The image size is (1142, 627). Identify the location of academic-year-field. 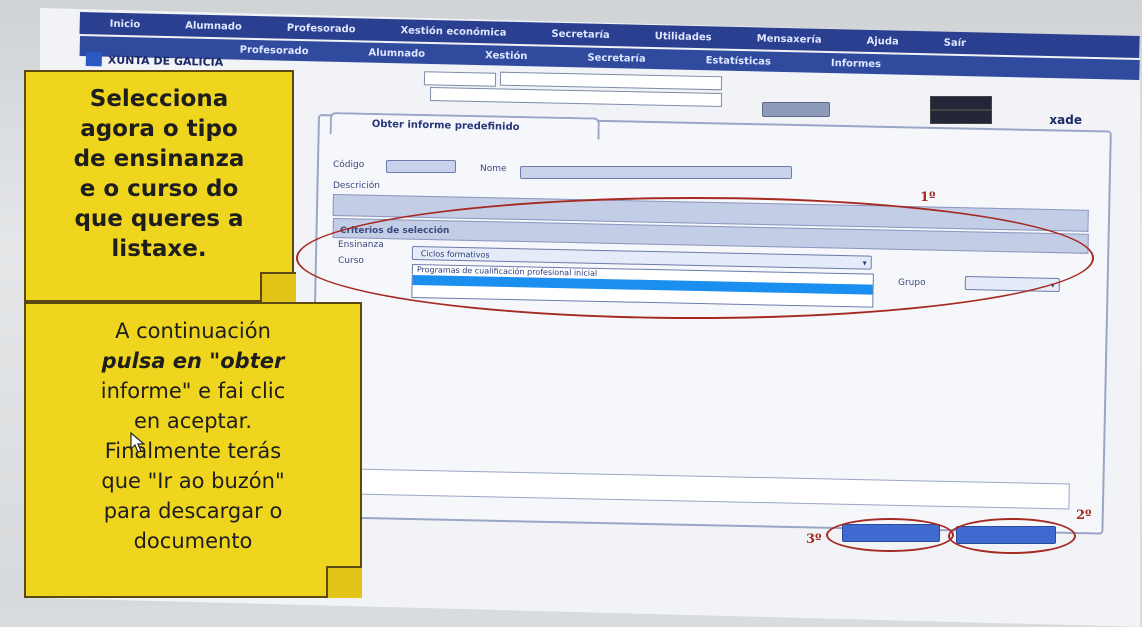
(961, 103).